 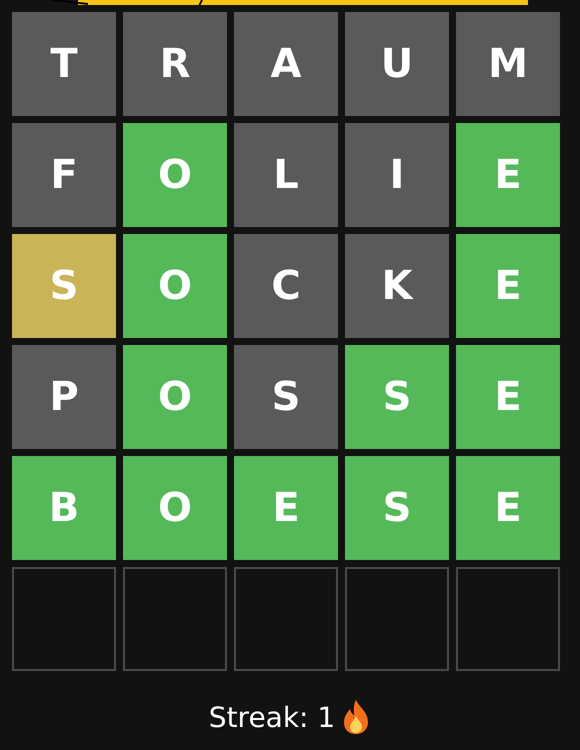 I want to click on letter-tile: C, so click(x=286, y=286).